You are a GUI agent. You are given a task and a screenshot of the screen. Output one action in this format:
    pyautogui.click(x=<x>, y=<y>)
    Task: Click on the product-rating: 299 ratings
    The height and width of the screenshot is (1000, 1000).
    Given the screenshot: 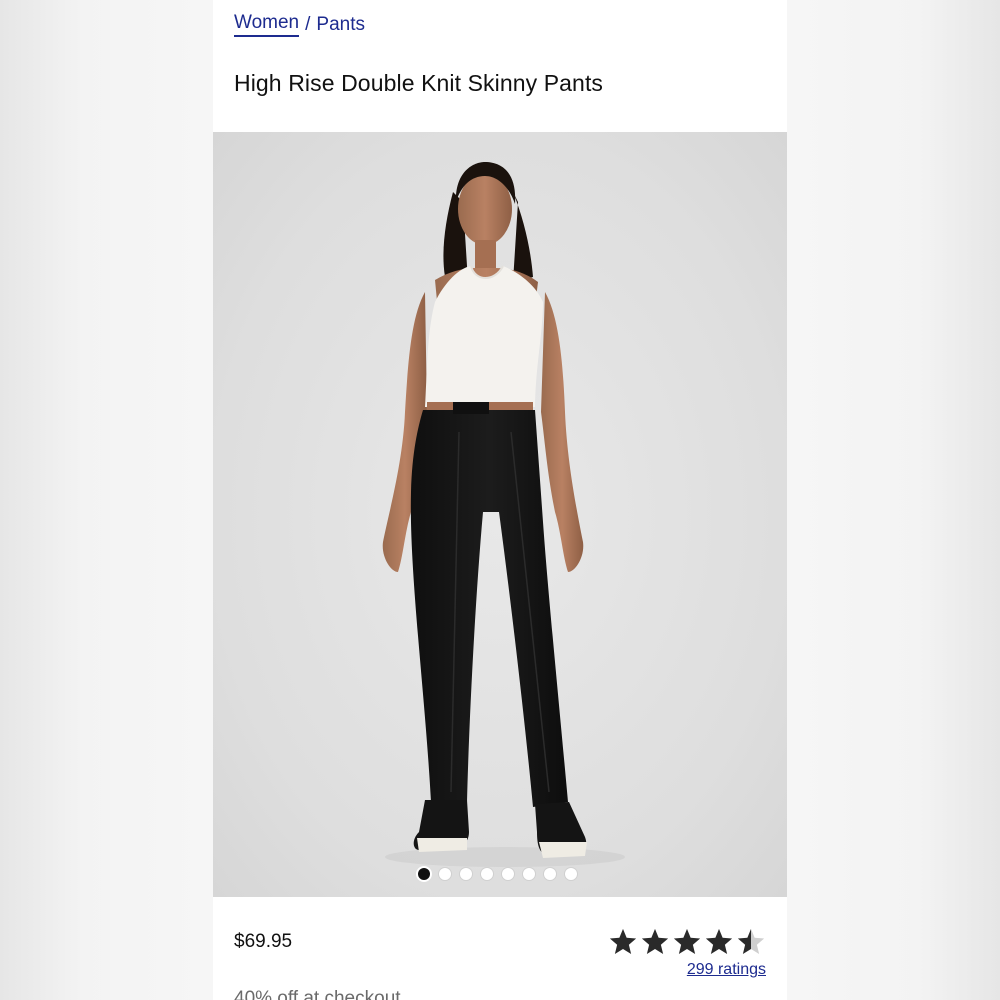 What is the action you would take?
    pyautogui.click(x=687, y=953)
    